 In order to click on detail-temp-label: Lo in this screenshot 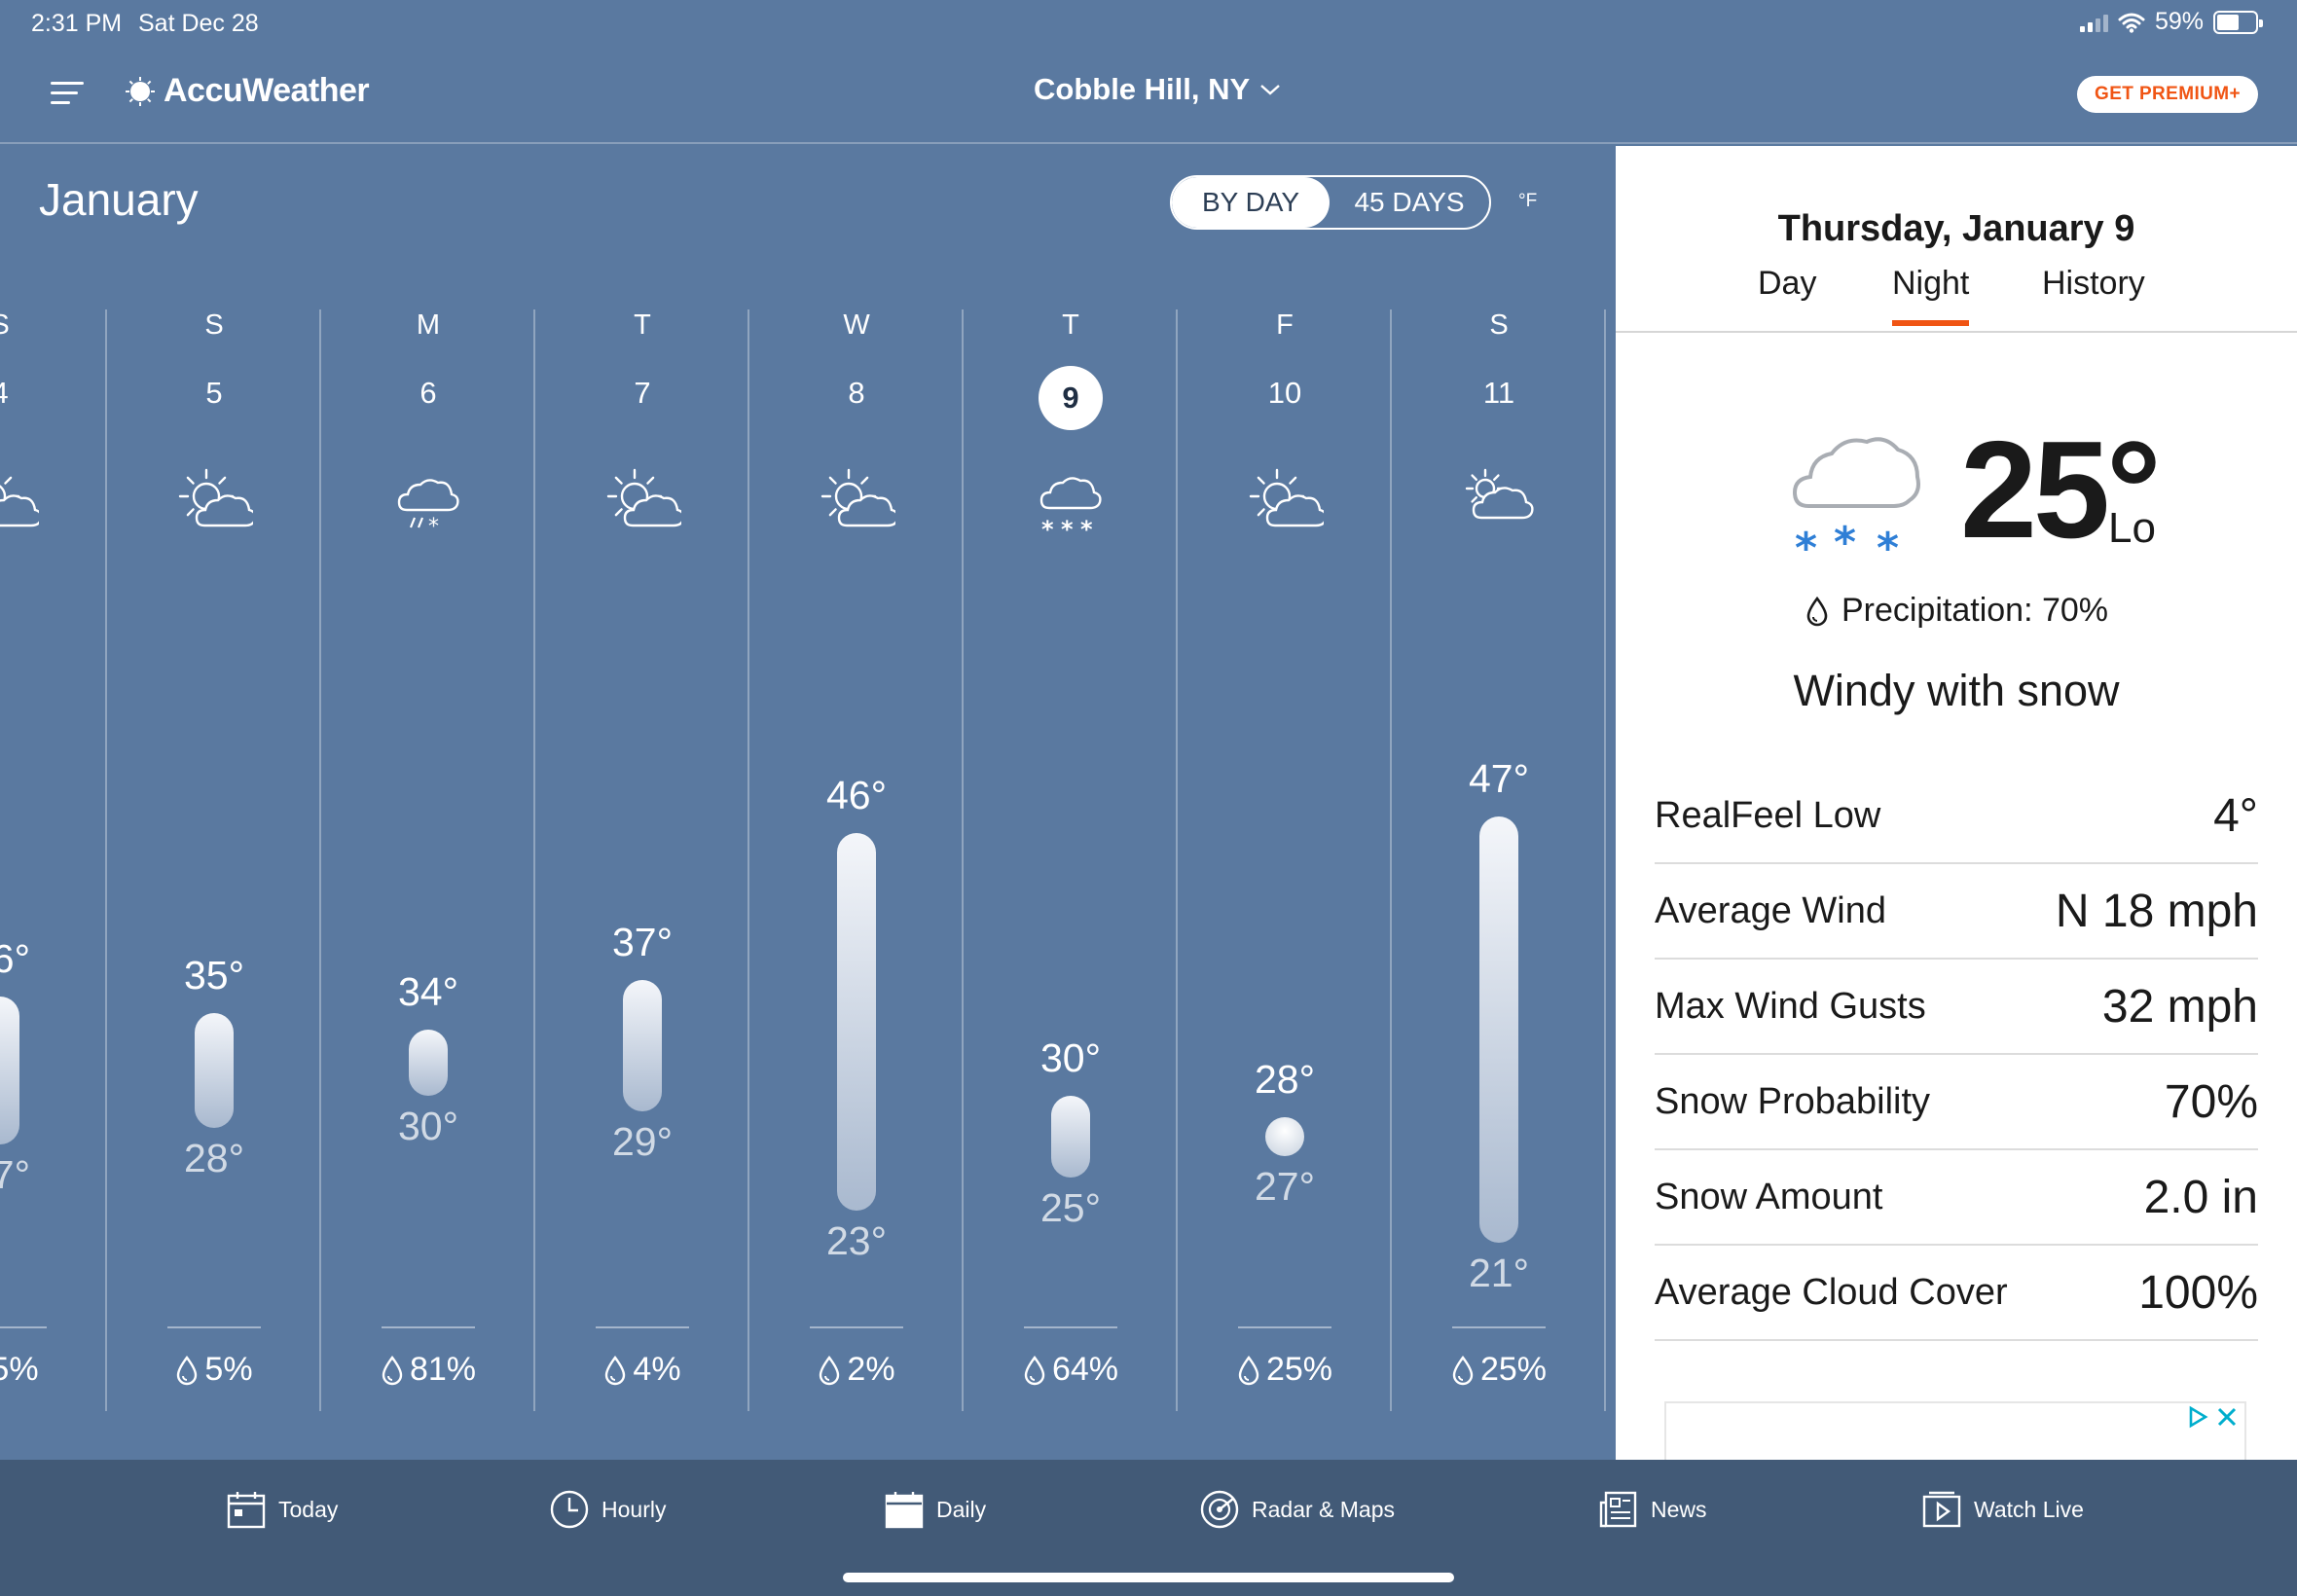, I will do `click(2132, 528)`.